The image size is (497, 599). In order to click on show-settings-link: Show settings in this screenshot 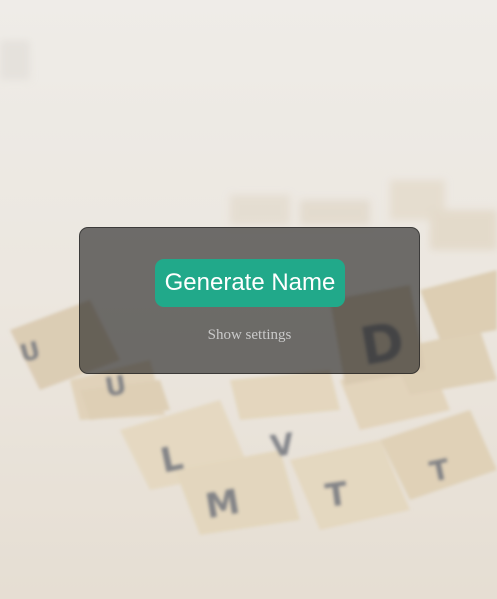, I will do `click(249, 335)`.